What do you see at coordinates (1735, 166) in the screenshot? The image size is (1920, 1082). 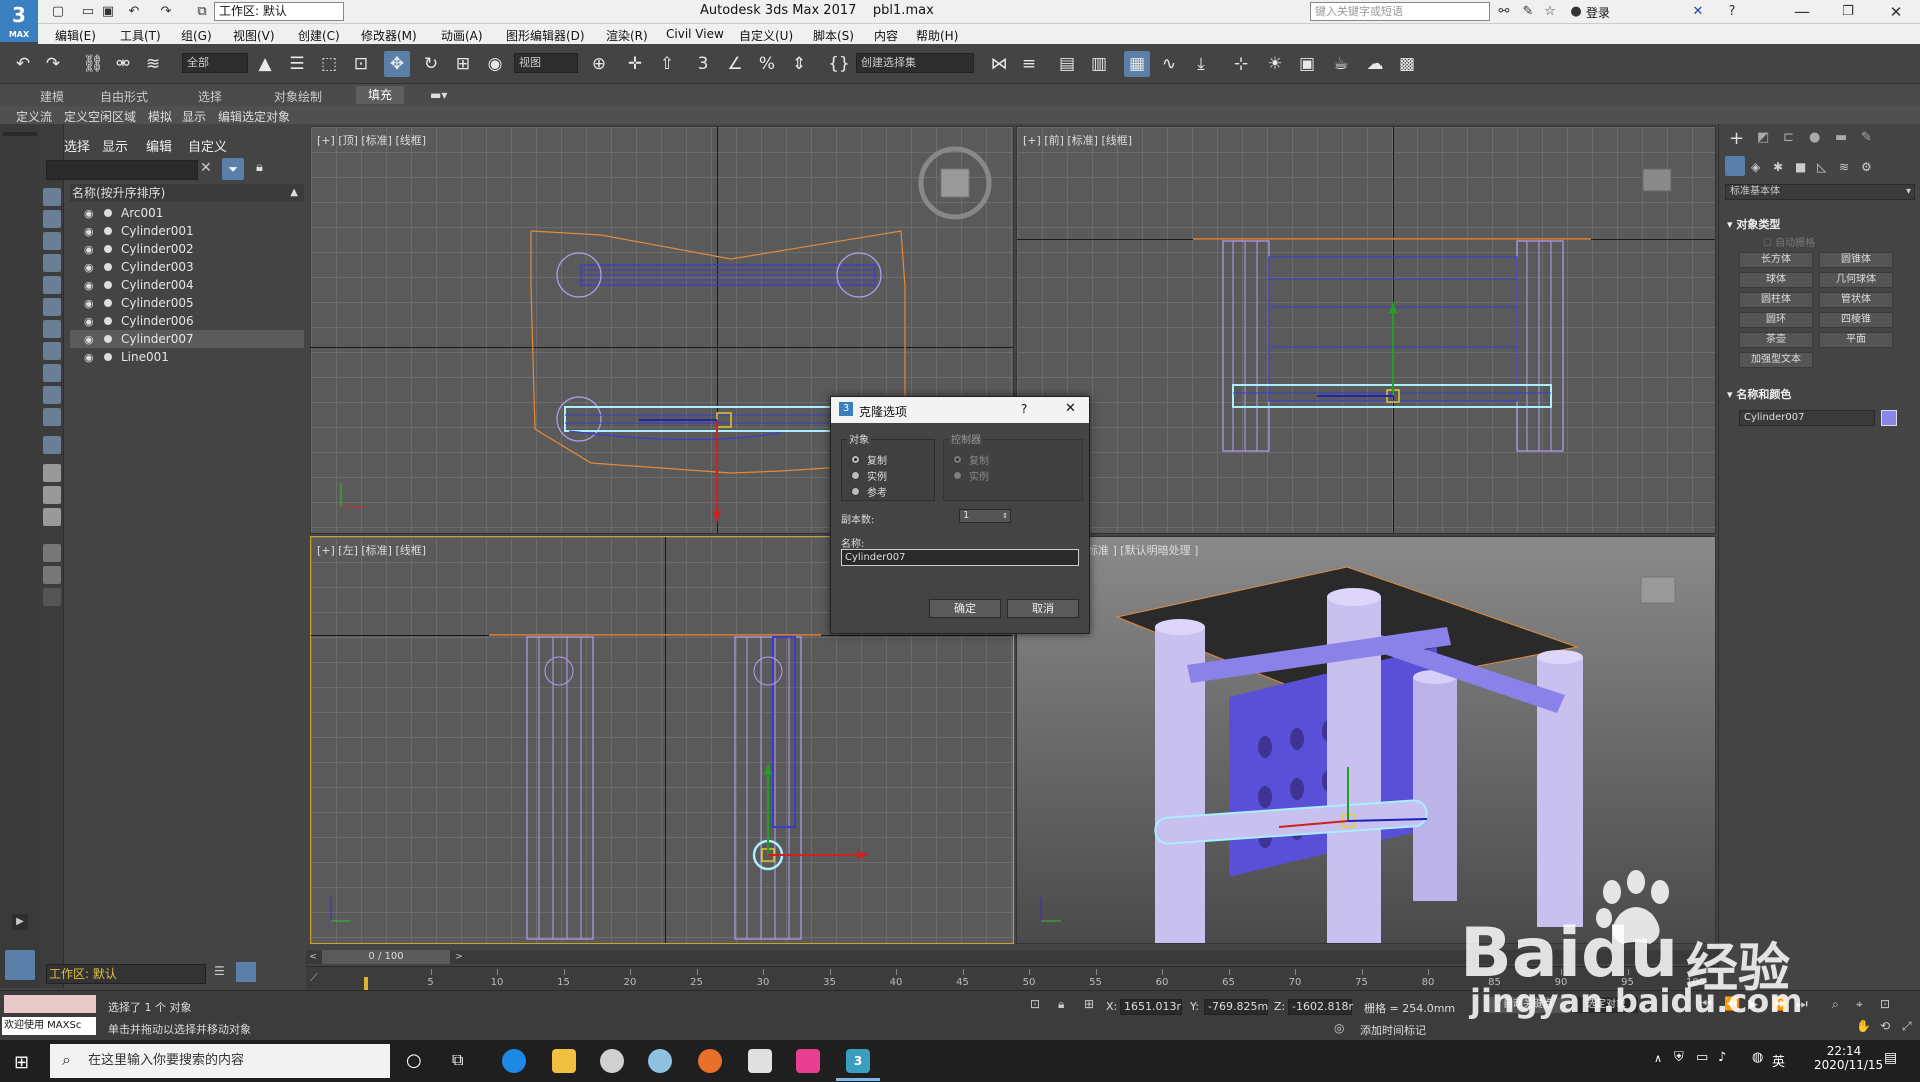 I see `geometry-category-icon` at bounding box center [1735, 166].